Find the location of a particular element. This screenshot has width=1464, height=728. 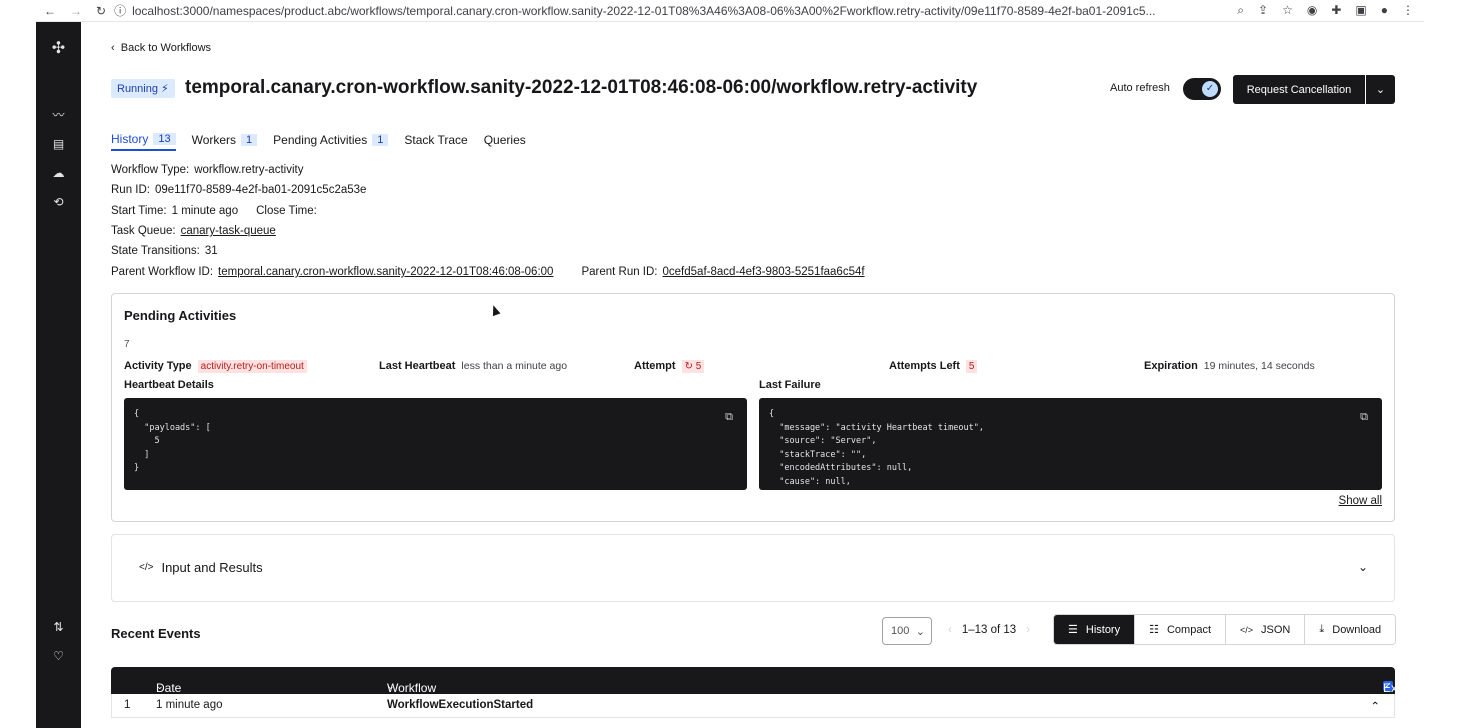

download-button: ⤓ Download is located at coordinates (1350, 629).